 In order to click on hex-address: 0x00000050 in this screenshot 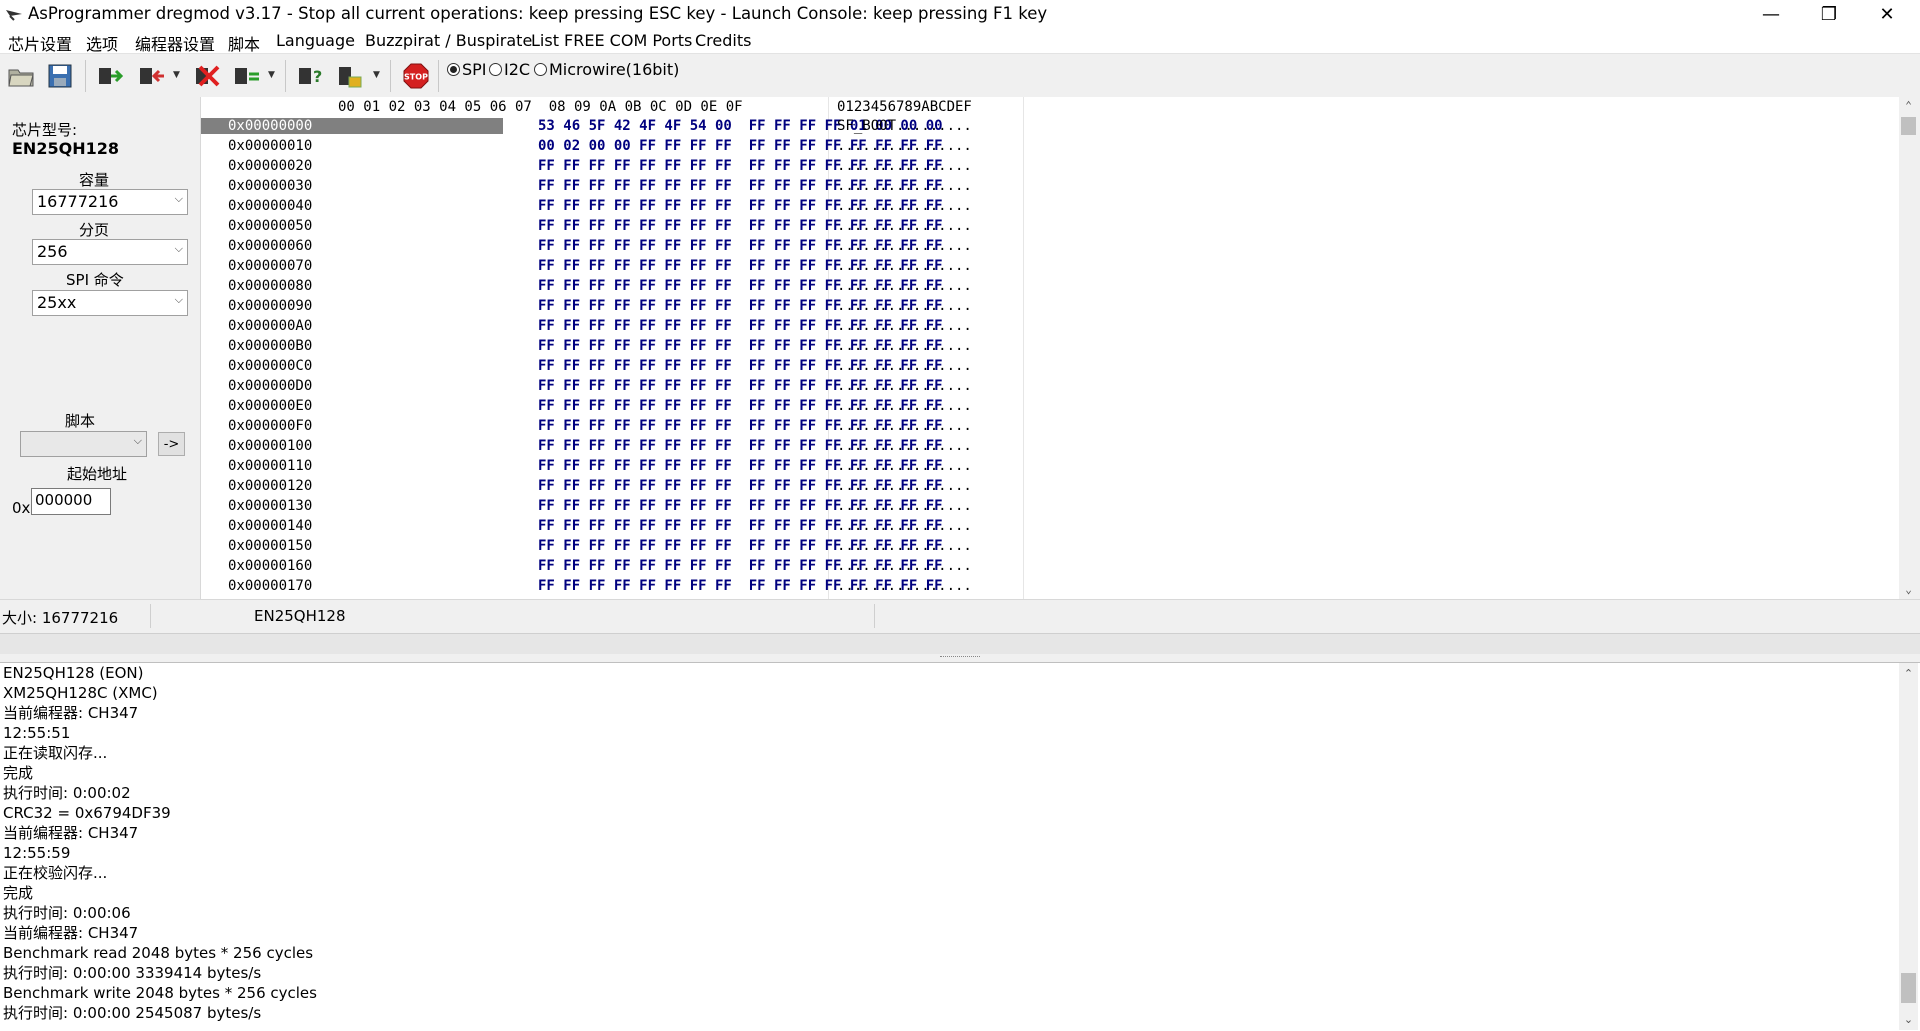, I will do `click(270, 226)`.